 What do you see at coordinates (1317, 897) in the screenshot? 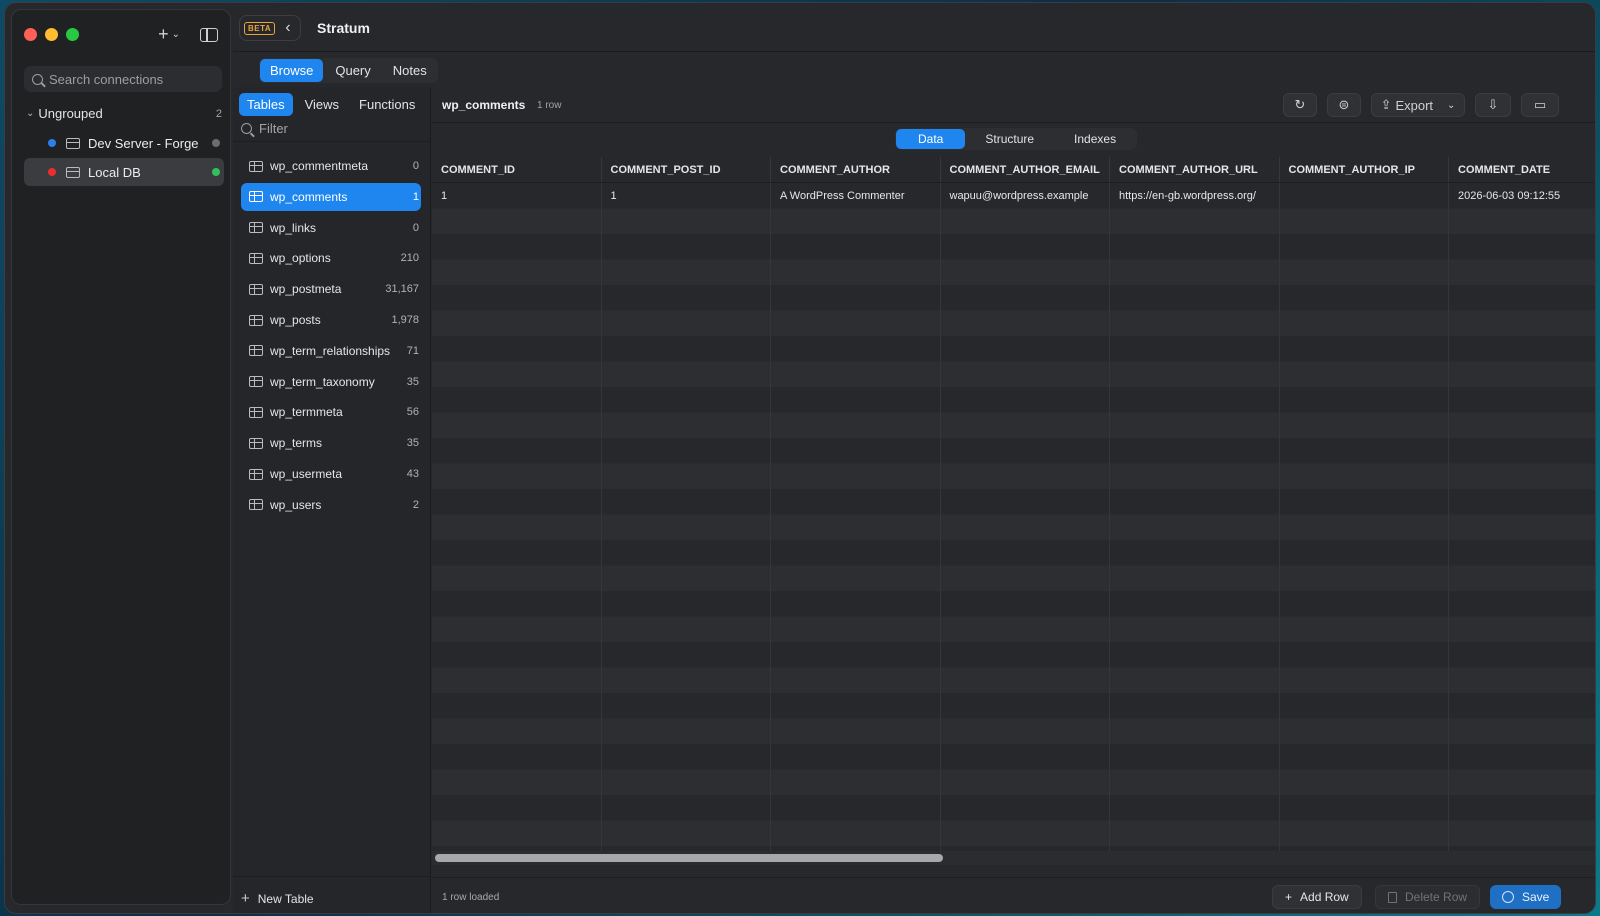
I see `add-row-button: + Add Row` at bounding box center [1317, 897].